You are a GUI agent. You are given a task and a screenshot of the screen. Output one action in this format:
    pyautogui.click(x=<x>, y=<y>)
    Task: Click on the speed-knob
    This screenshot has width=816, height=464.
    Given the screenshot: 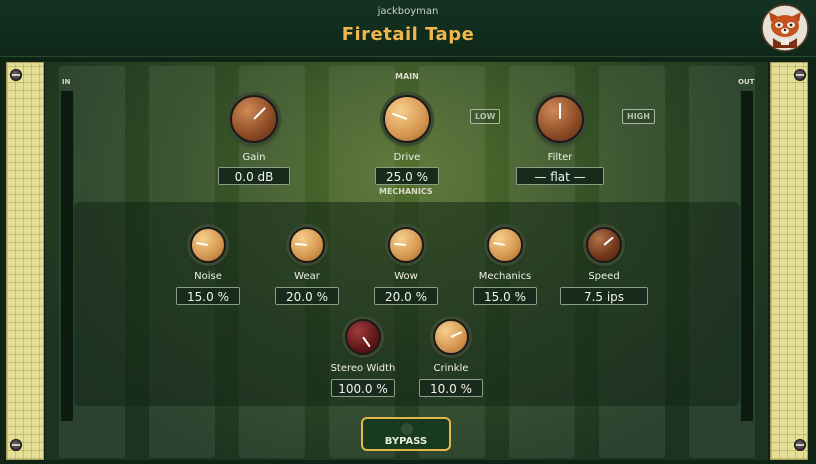 What is the action you would take?
    pyautogui.click(x=604, y=245)
    